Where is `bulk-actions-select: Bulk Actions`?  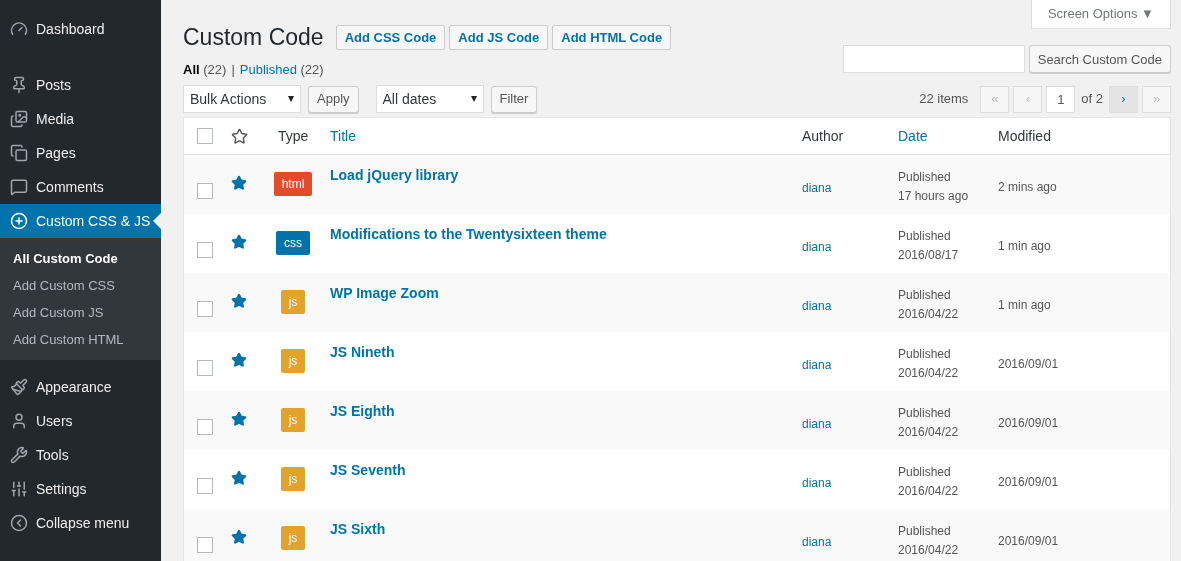 bulk-actions-select: Bulk Actions is located at coordinates (242, 99).